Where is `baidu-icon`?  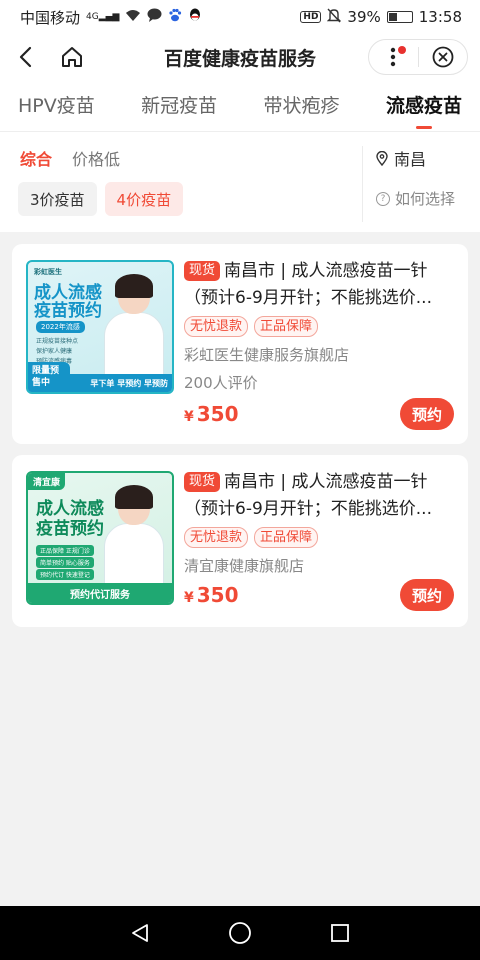 baidu-icon is located at coordinates (175, 17).